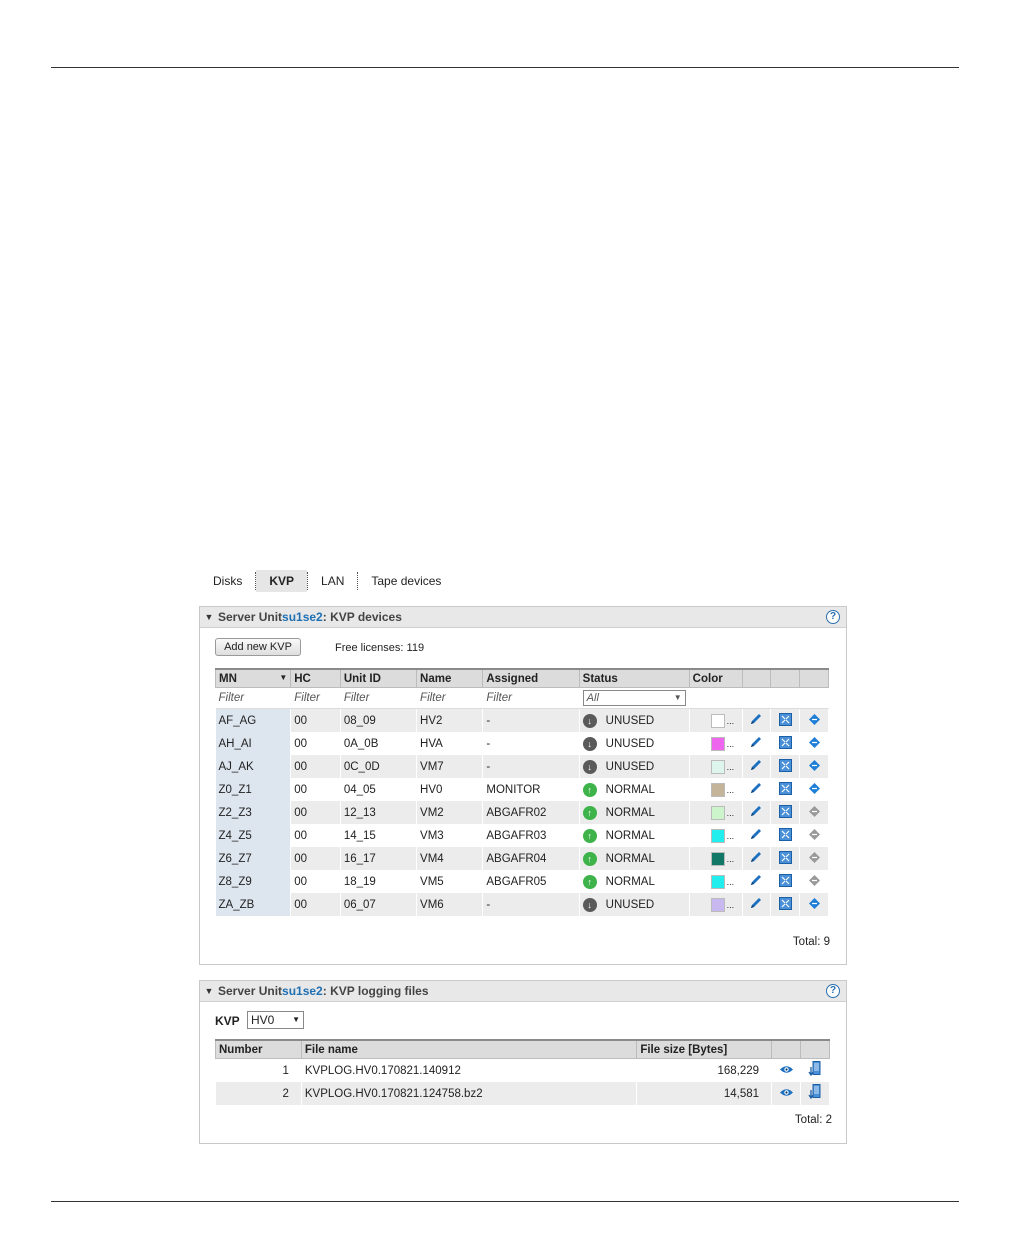 The width and height of the screenshot is (1010, 1258). What do you see at coordinates (315, 766) in the screenshot?
I see `cell-hc: 00` at bounding box center [315, 766].